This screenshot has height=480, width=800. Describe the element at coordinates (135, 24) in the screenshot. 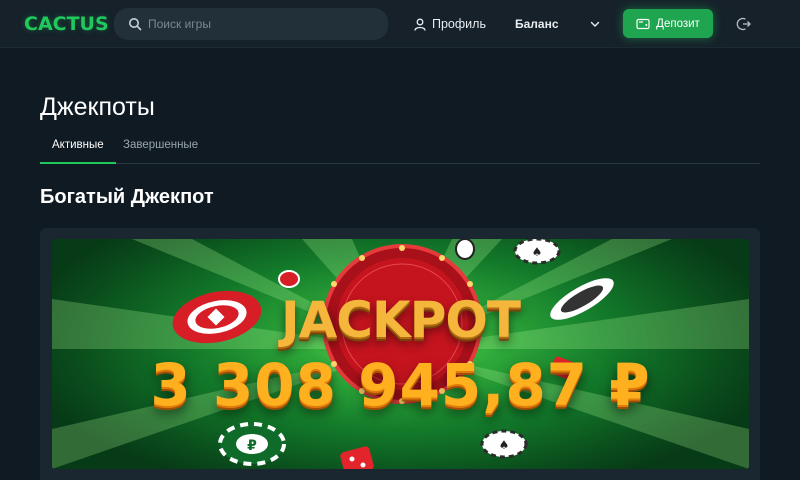

I see `search-icon` at that location.